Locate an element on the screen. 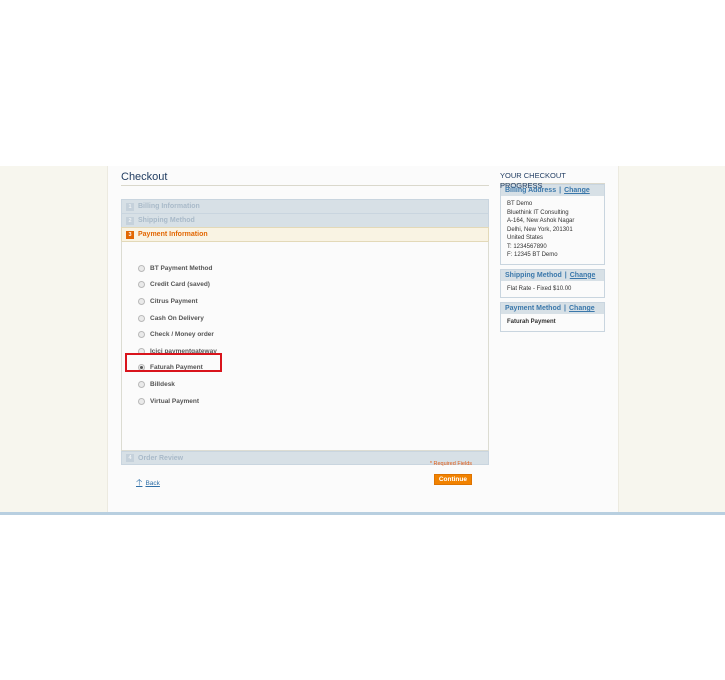  step-label: Billing Information is located at coordinates (169, 206).